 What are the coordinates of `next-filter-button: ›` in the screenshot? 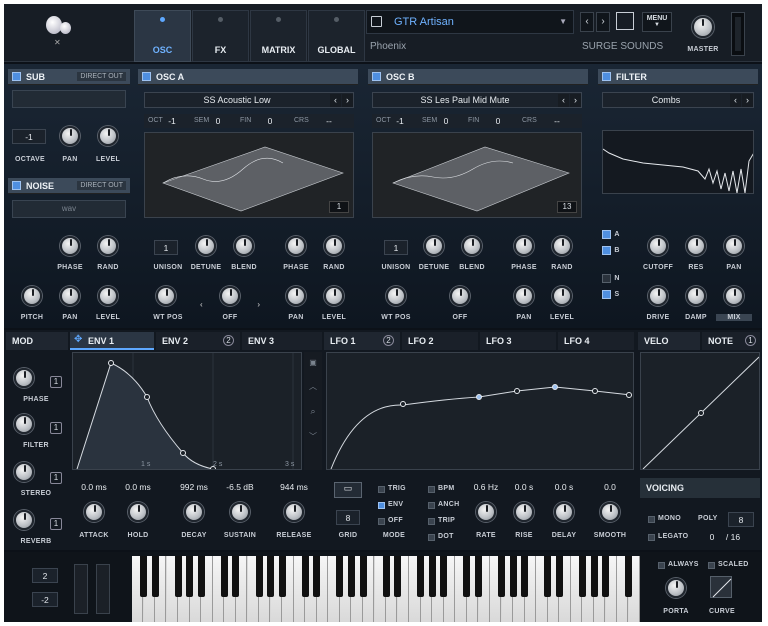 It's located at (747, 100).